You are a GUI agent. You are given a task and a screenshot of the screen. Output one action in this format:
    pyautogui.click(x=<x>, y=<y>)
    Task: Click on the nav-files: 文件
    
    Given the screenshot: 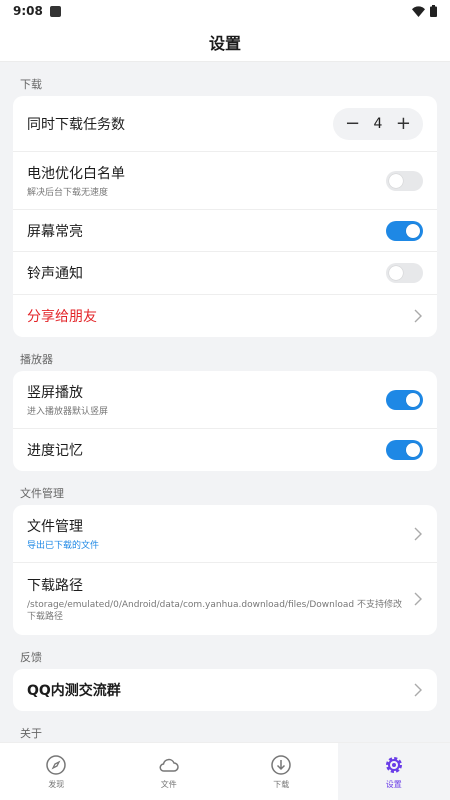 What is the action you would take?
    pyautogui.click(x=169, y=771)
    